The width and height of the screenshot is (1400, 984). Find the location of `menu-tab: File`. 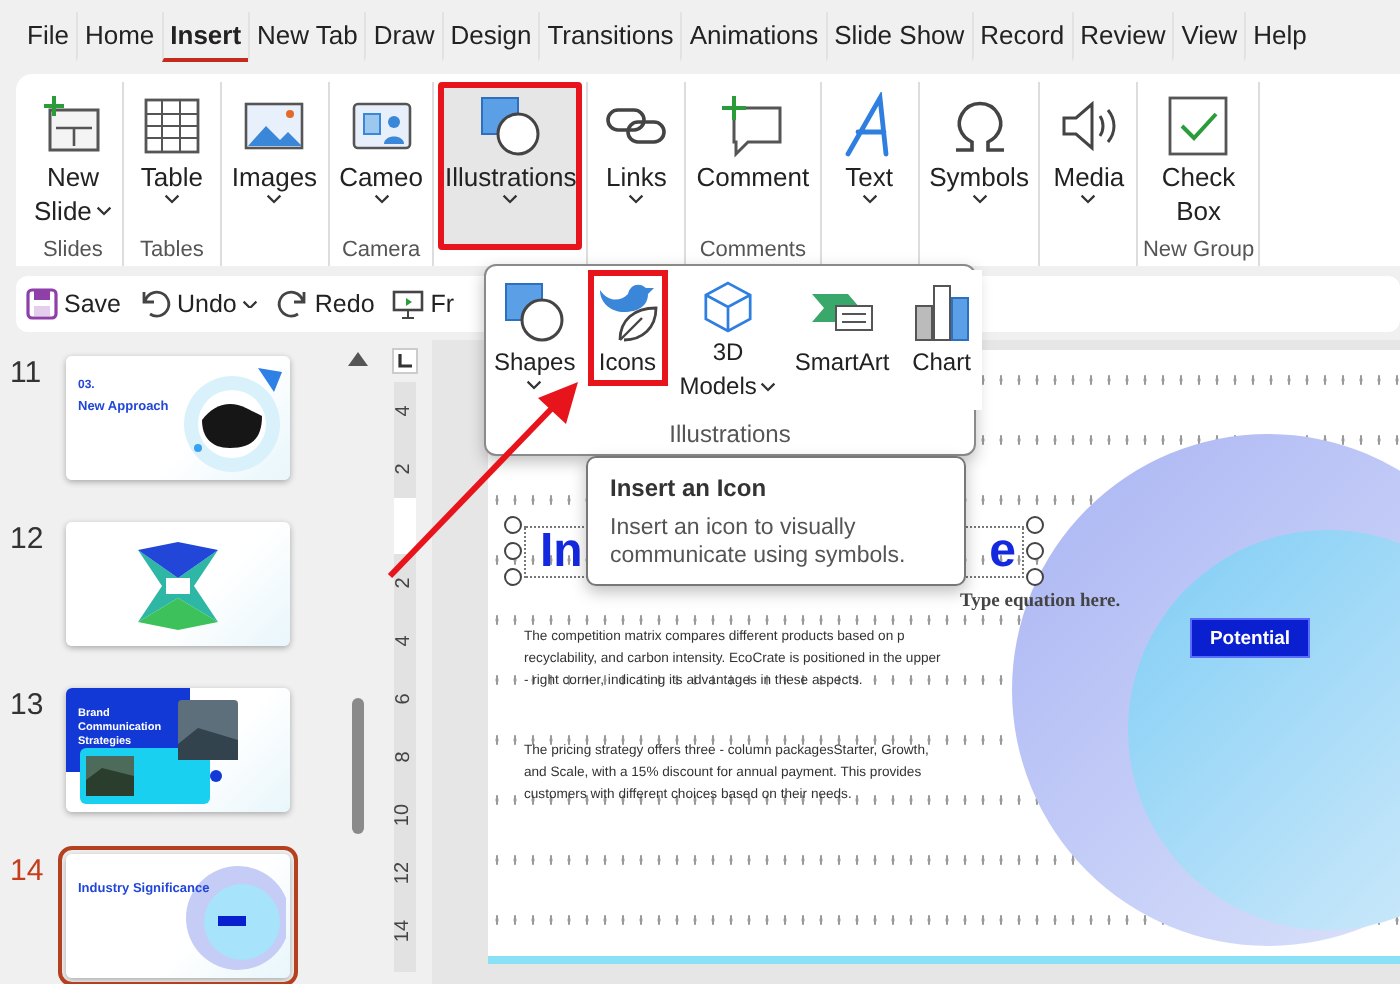

menu-tab: File is located at coordinates (48, 37).